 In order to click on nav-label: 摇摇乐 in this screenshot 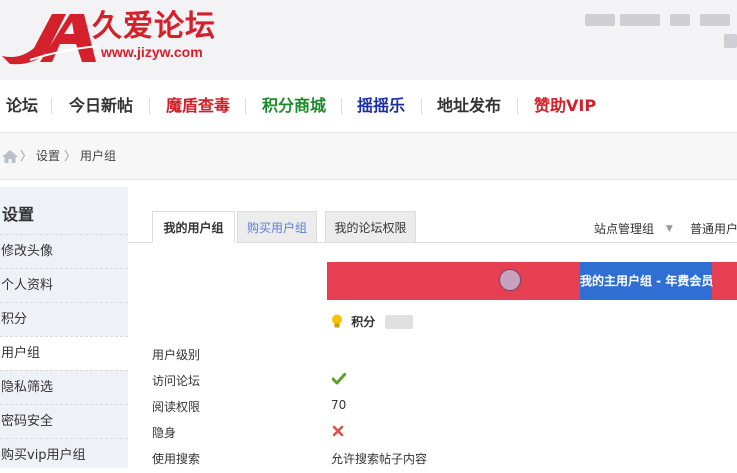, I will do `click(381, 105)`.